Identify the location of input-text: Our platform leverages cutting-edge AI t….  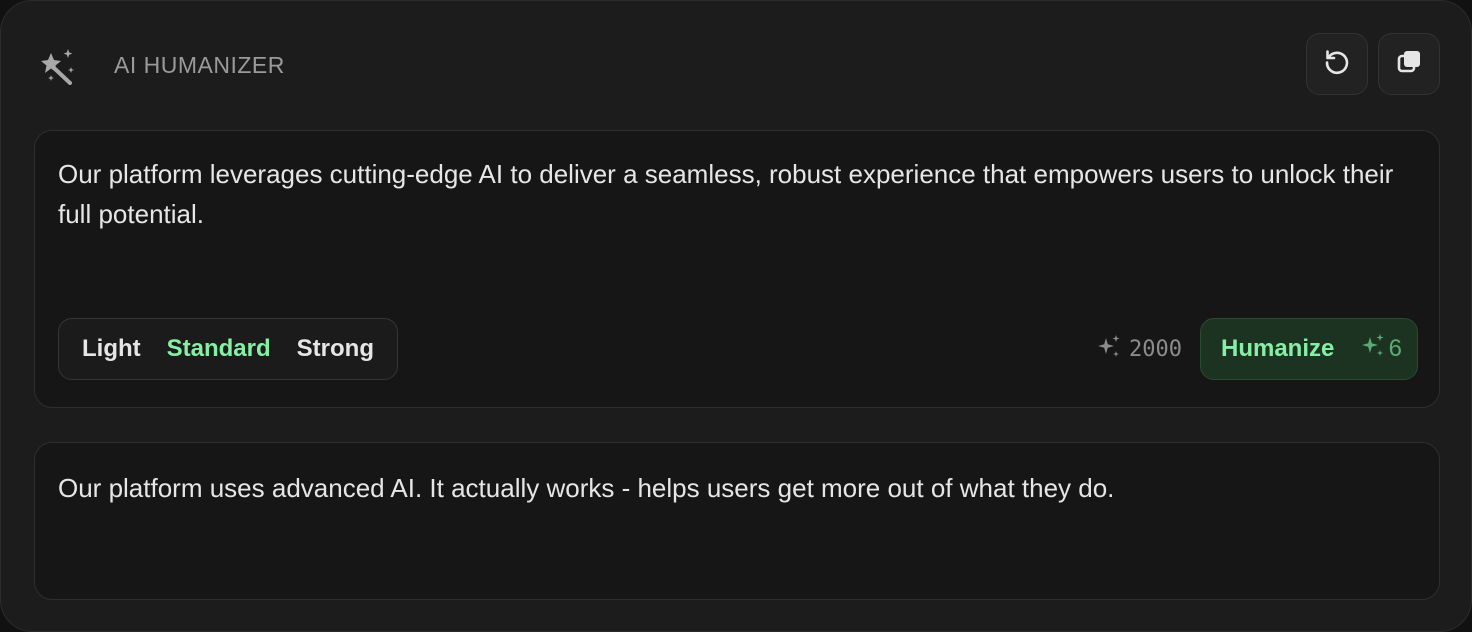
(733, 194).